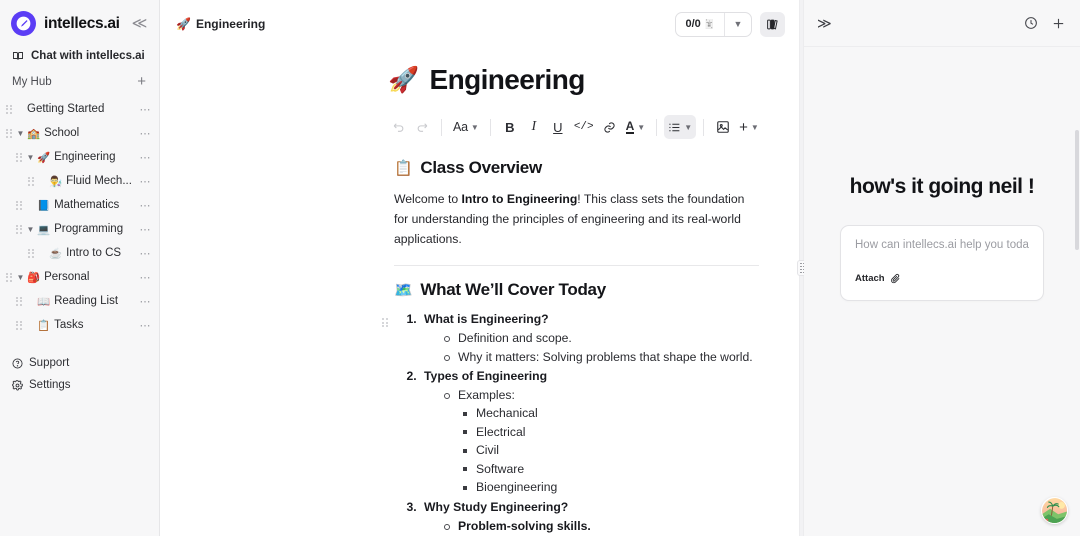 This screenshot has height=536, width=1080. Describe the element at coordinates (230, 24) in the screenshot. I see `breadcrumb-label: Engineering` at that location.